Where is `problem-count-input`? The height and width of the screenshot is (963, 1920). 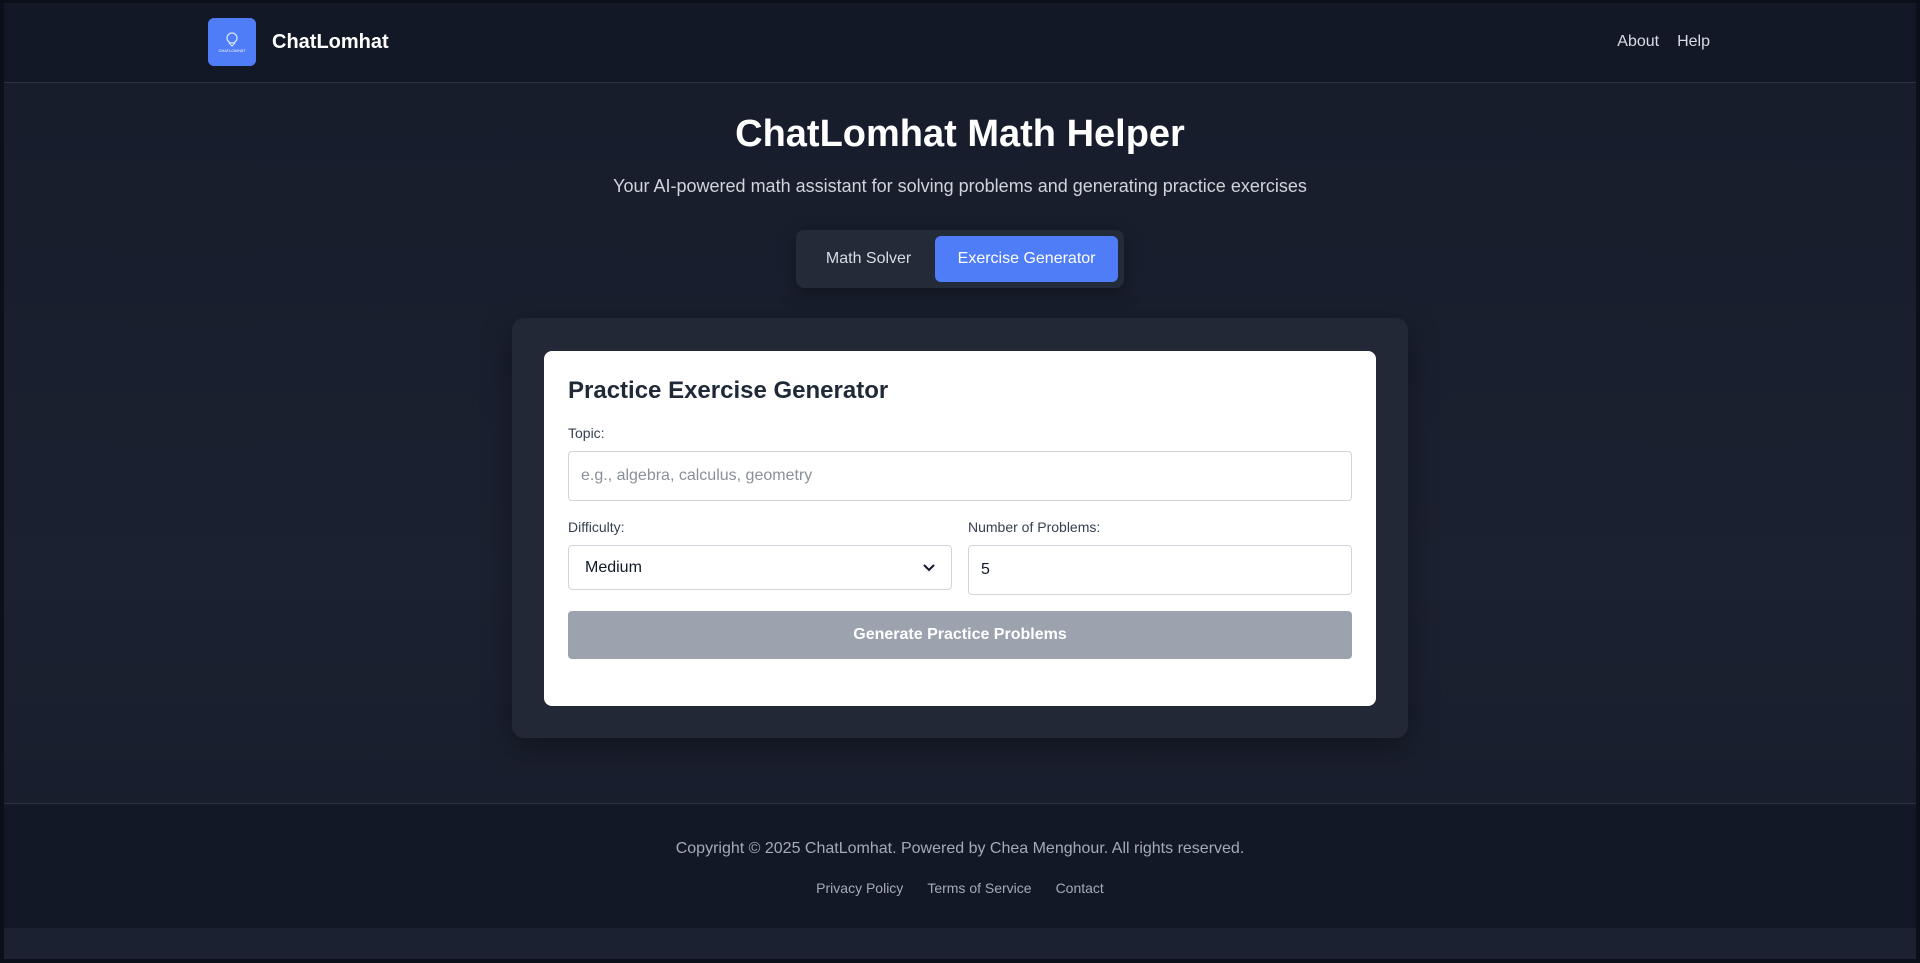 problem-count-input is located at coordinates (1160, 570).